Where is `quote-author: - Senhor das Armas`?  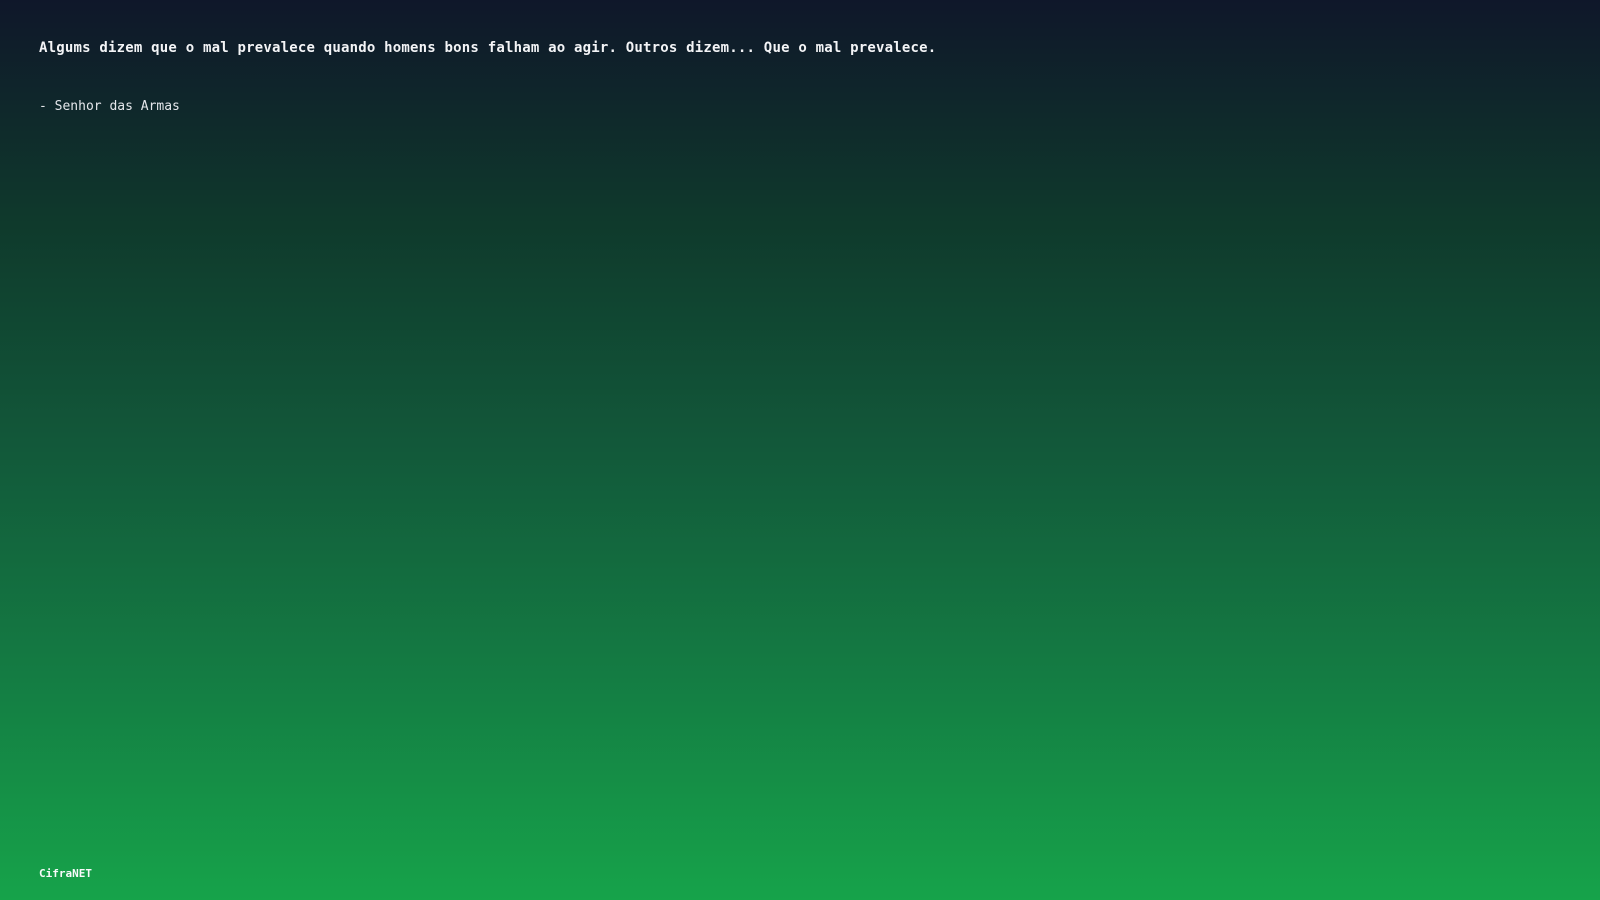
quote-author: - Senhor das Armas is located at coordinates (109, 106).